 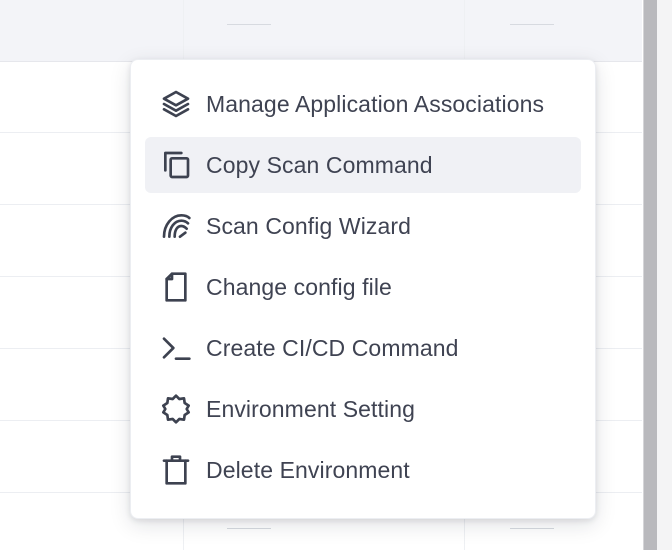 I want to click on menu-item-label: Delete Environment, so click(x=308, y=469).